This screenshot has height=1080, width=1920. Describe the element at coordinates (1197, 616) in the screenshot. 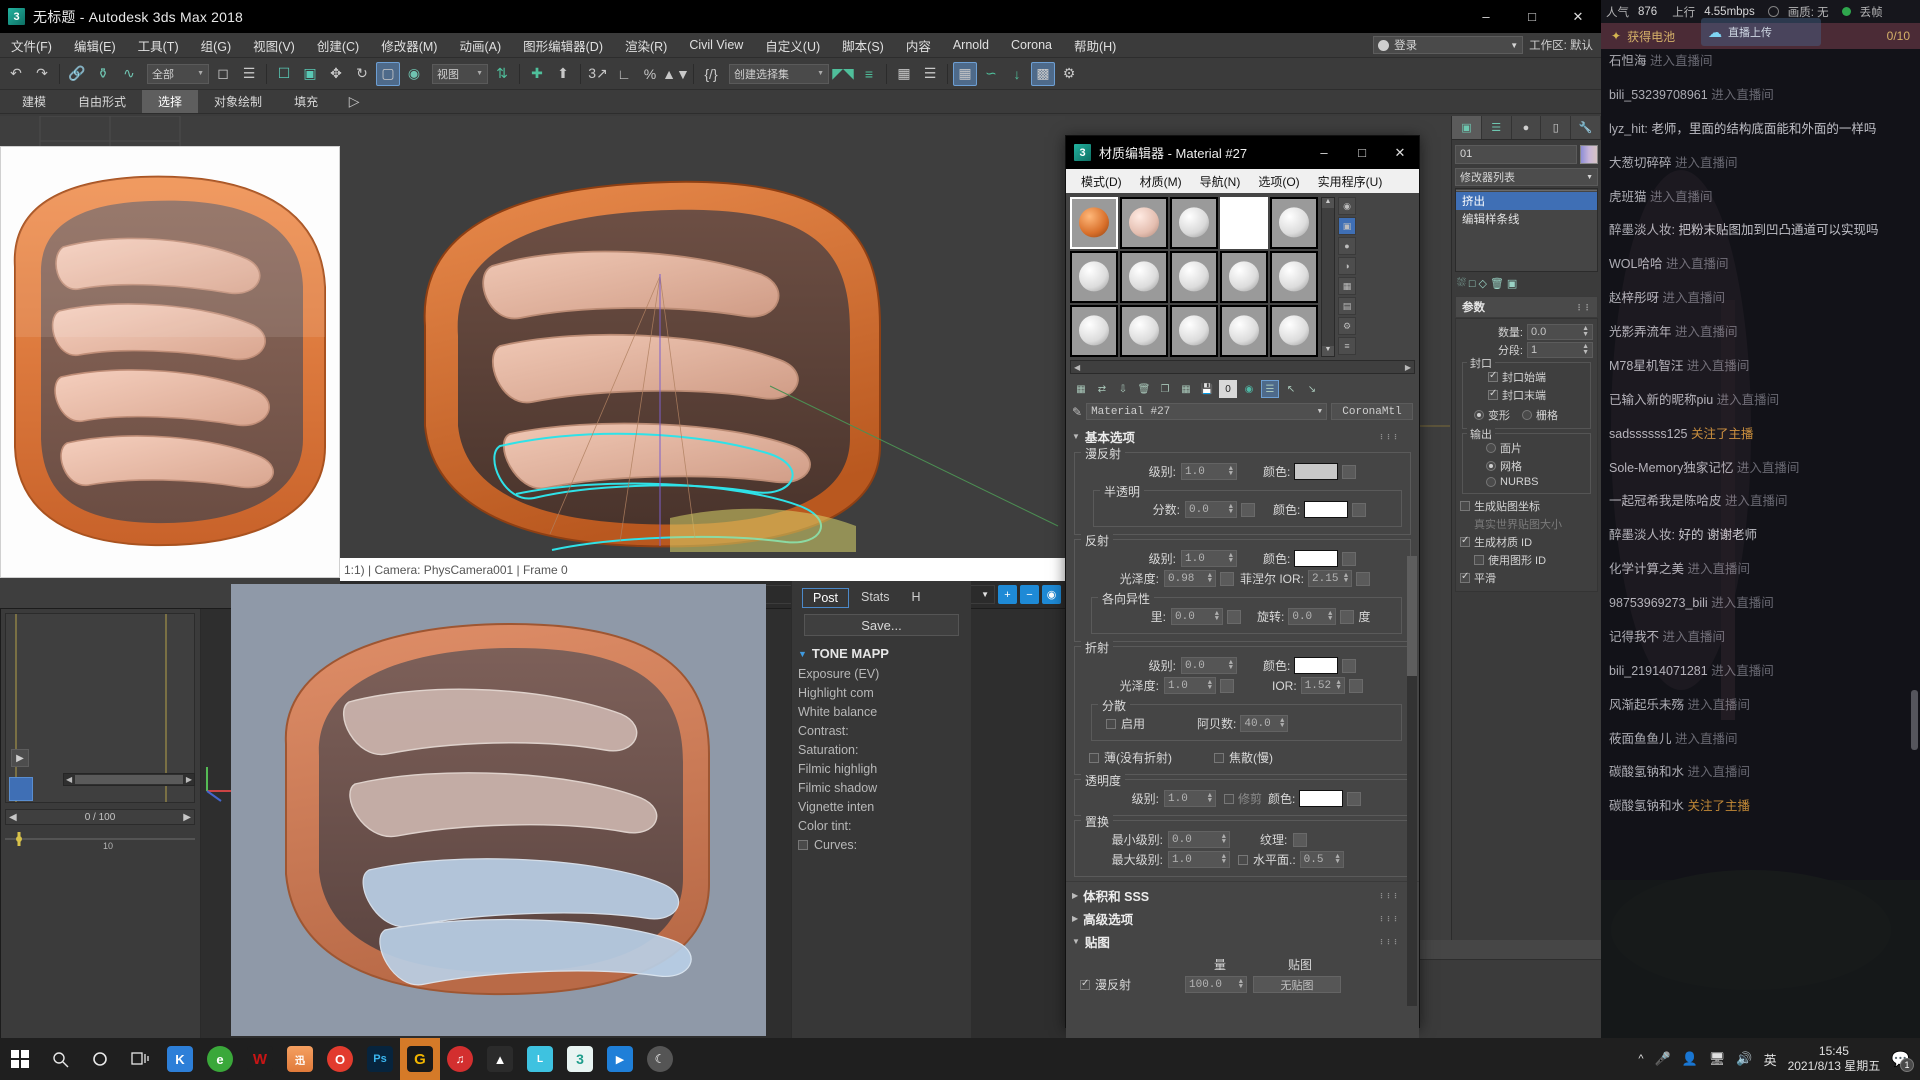

I see `anisotropy-amount-field: 0.0 ▲ ▼` at that location.